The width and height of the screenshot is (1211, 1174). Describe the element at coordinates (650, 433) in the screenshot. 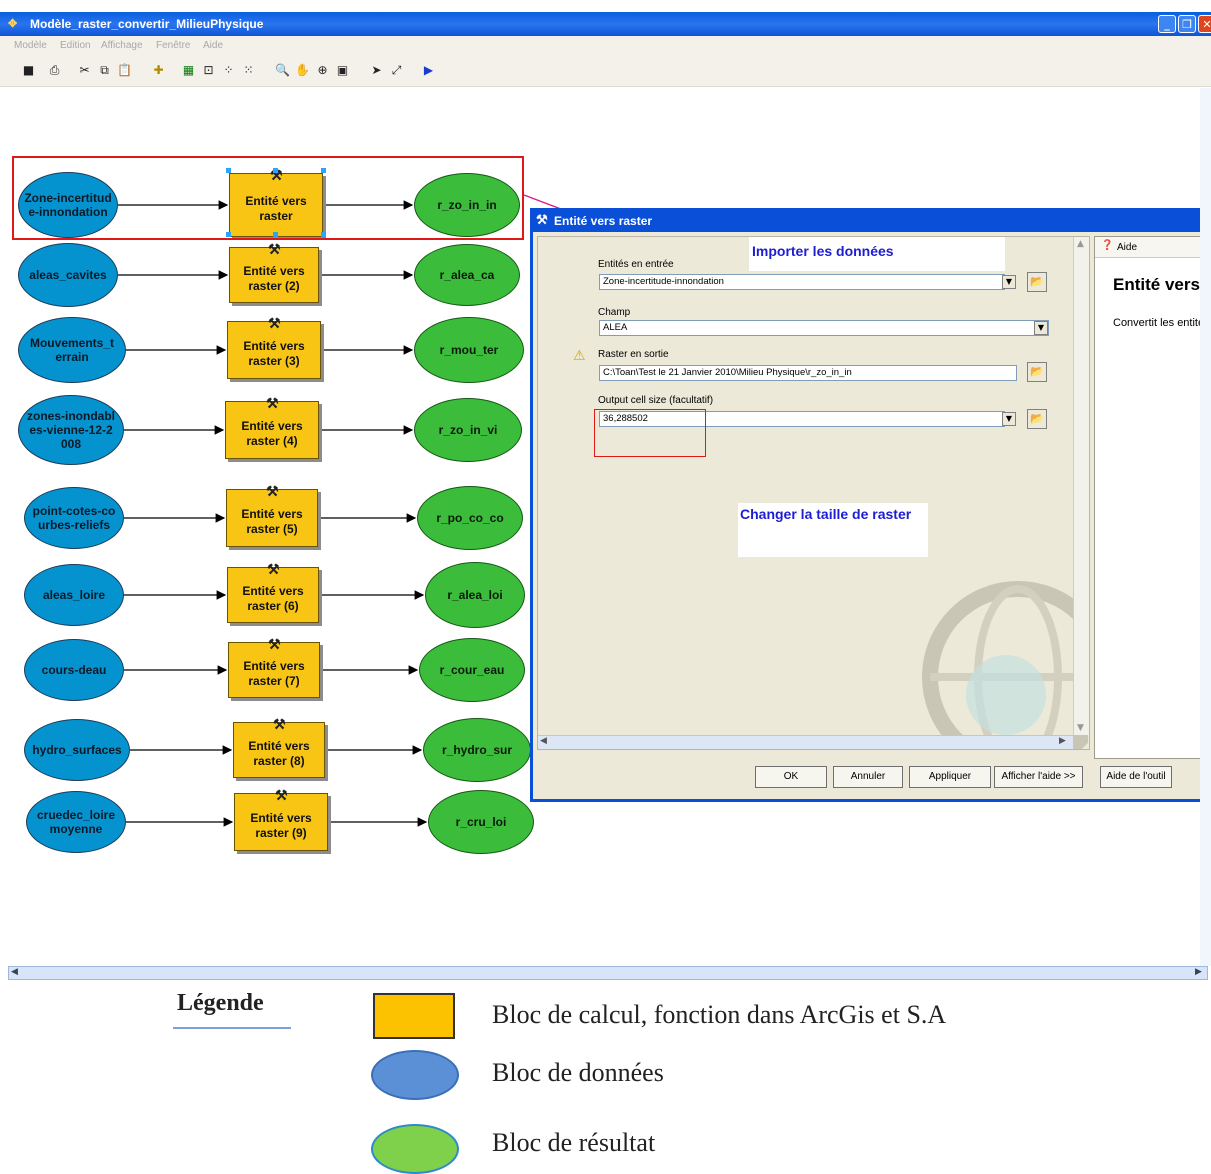

I see `cellsize-highlight` at that location.